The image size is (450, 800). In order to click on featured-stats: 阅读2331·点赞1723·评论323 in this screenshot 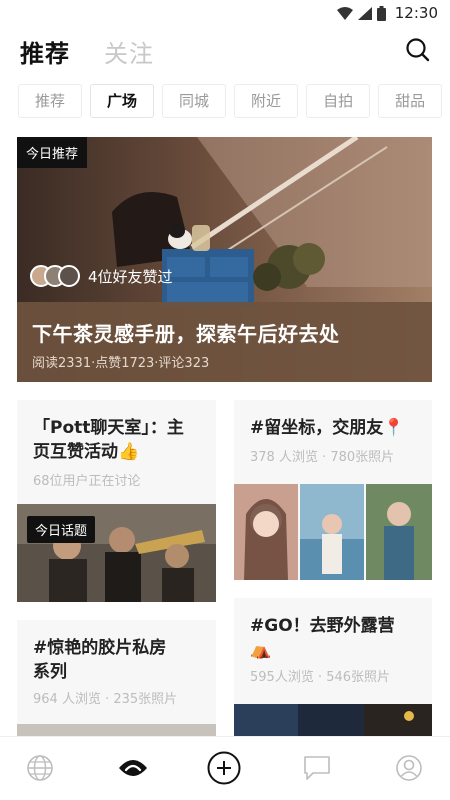, I will do `click(121, 363)`.